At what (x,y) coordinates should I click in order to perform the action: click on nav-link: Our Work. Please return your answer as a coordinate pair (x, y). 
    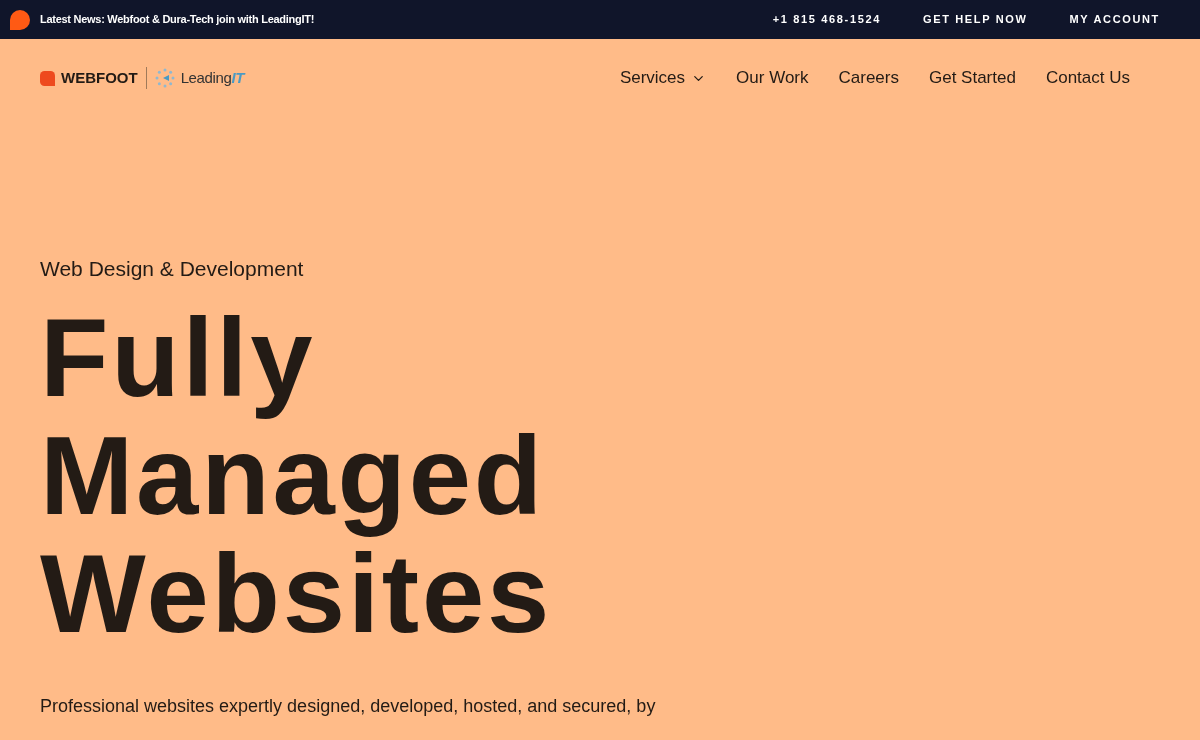
    Looking at the image, I should click on (772, 78).